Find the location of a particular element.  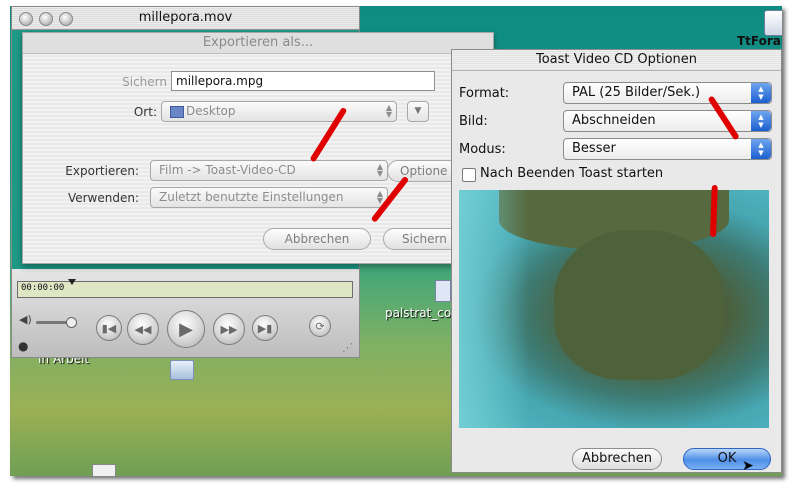

file-icon is located at coordinates (104, 470).